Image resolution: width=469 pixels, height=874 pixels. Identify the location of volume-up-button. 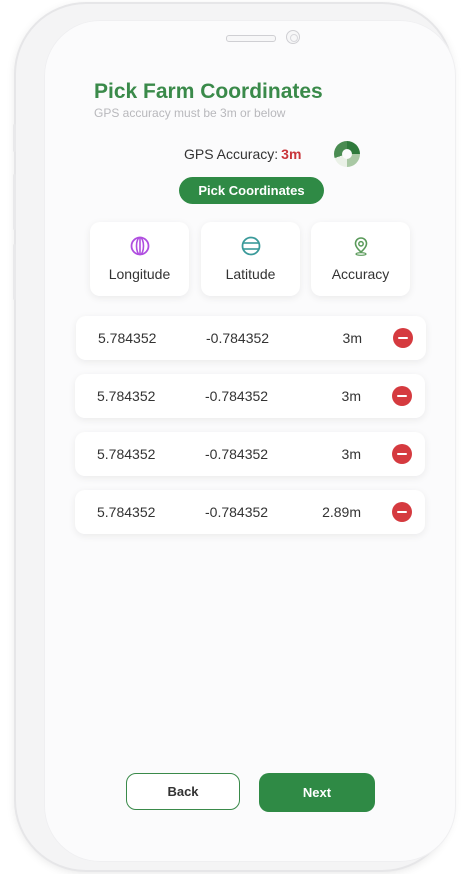
(14, 202).